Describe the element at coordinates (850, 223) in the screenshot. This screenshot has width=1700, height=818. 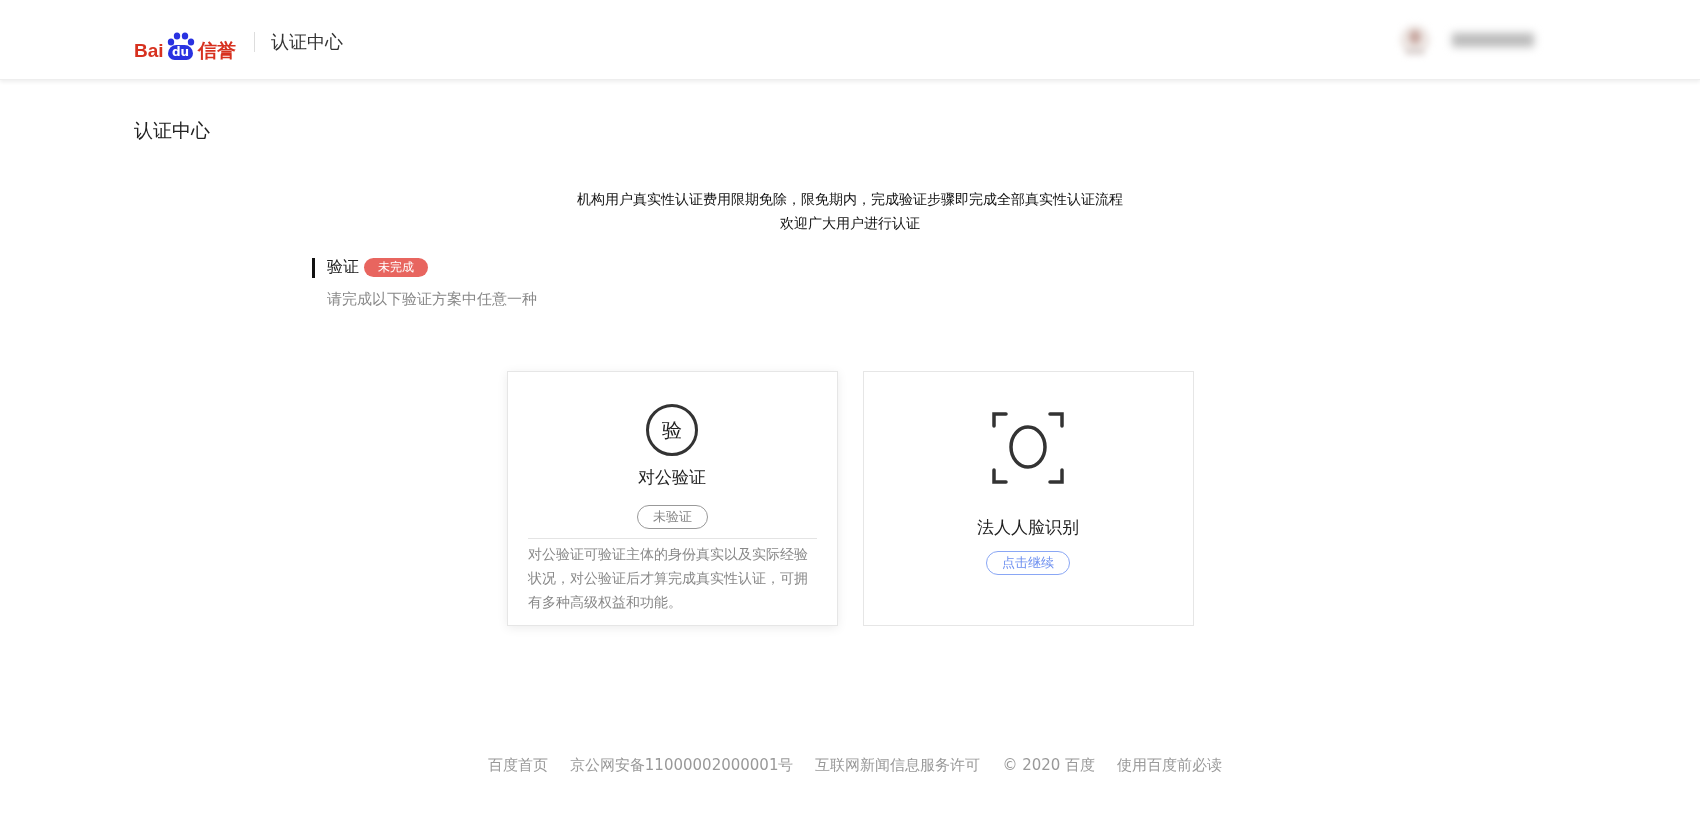
I see `notice-text: 欢迎广大用户进行认证` at that location.